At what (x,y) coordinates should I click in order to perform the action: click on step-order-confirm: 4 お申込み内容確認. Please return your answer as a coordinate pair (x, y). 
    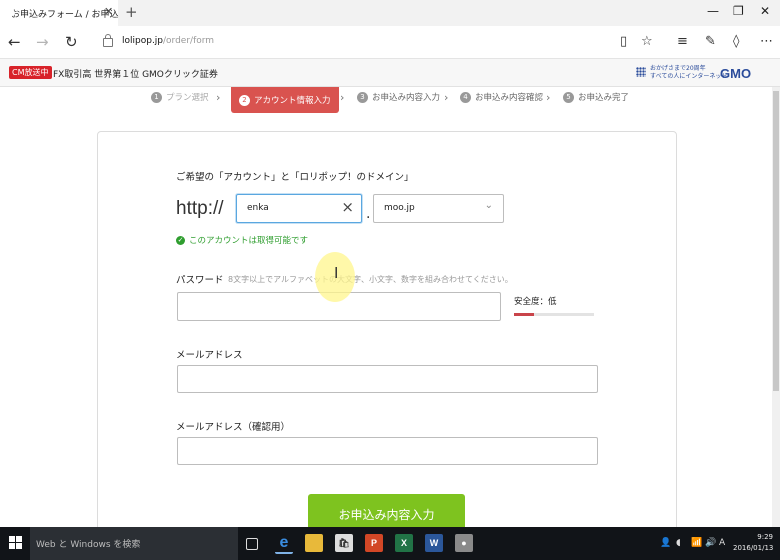
    Looking at the image, I should click on (501, 97).